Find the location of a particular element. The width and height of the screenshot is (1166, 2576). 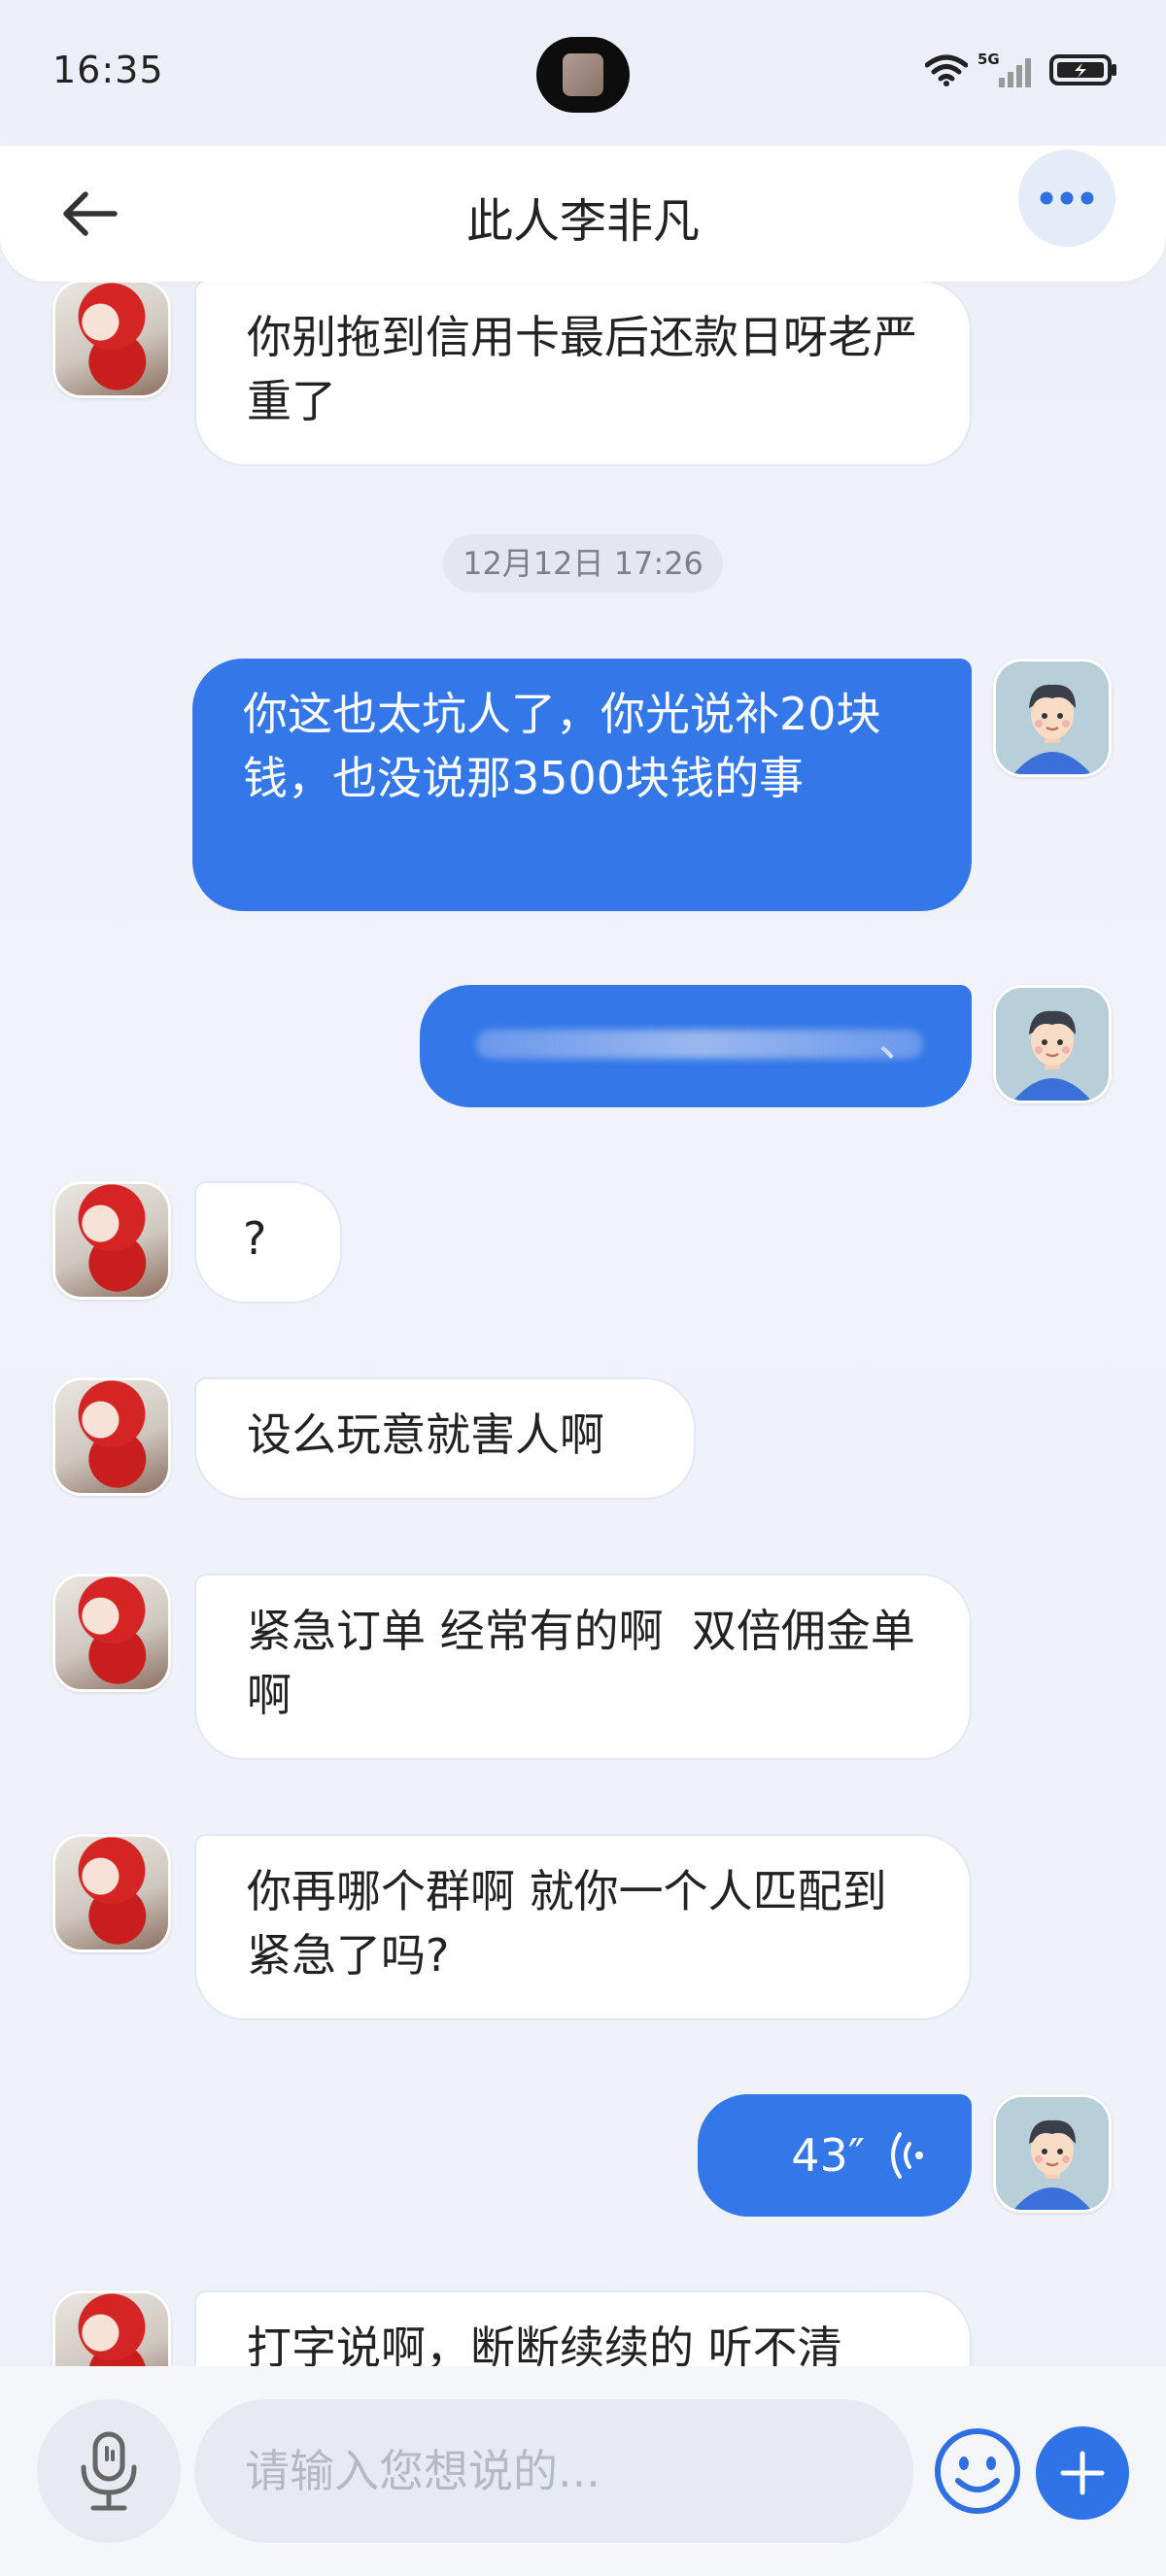

emoji-button is located at coordinates (977, 2471).